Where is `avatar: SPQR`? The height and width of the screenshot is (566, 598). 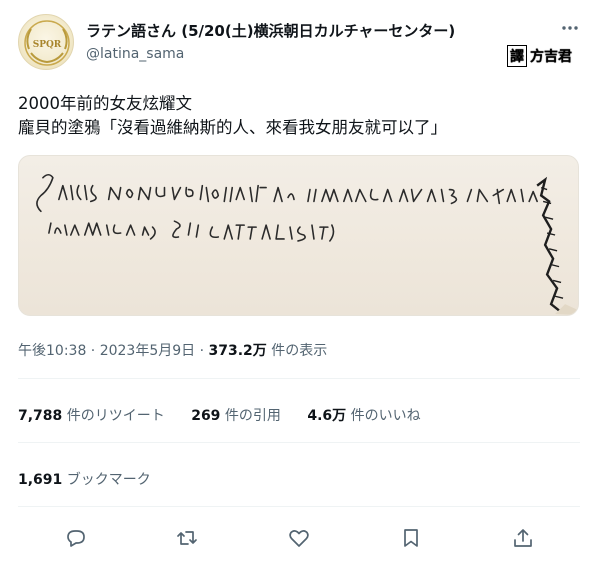 avatar: SPQR is located at coordinates (46, 42).